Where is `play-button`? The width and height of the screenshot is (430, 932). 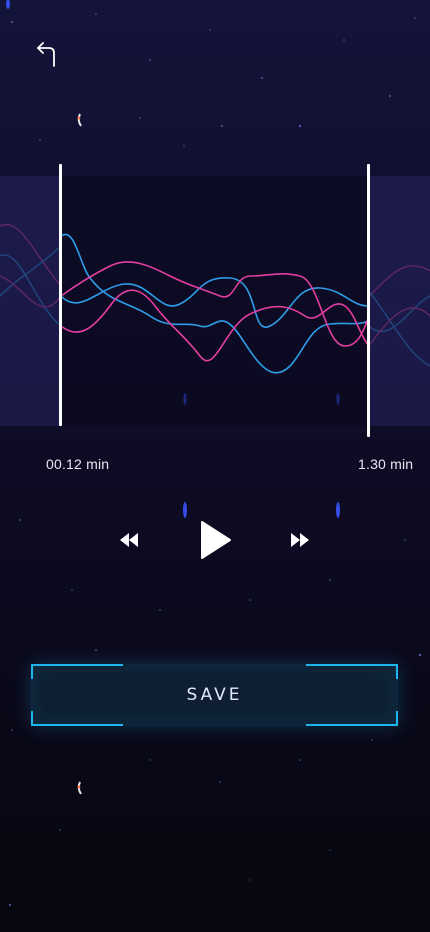 play-button is located at coordinates (216, 540).